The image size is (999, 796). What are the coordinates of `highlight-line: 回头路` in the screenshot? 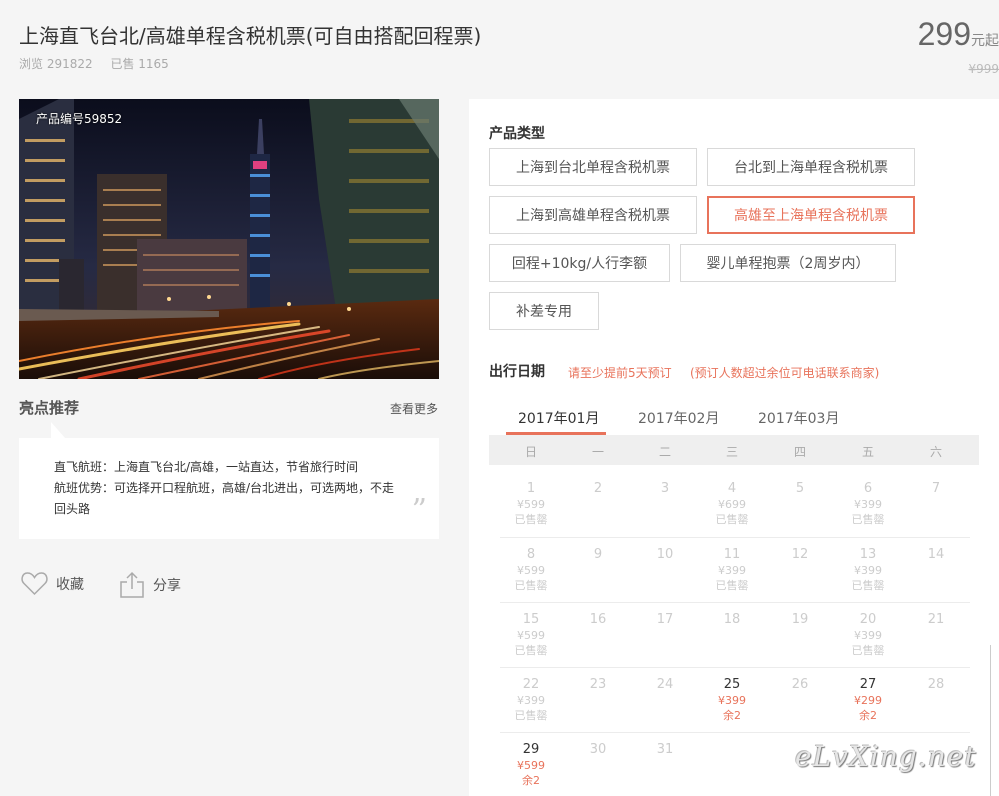 It's located at (72, 509).